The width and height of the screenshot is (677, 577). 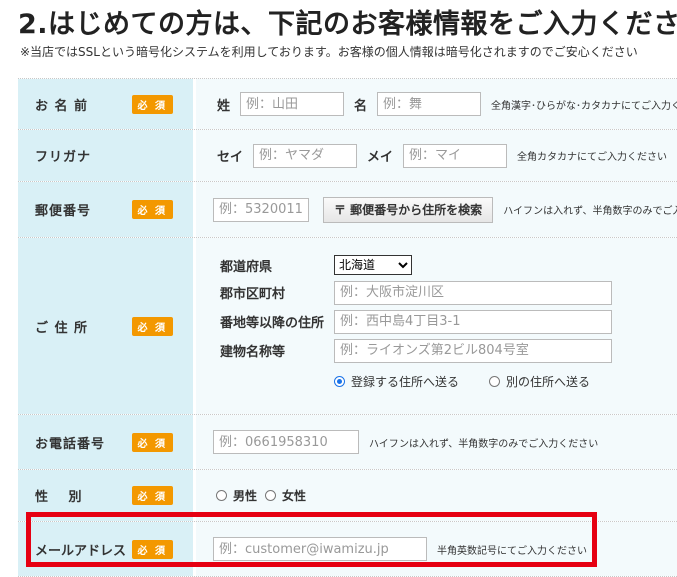 What do you see at coordinates (272, 323) in the screenshot?
I see `street-label: 番地等以降の住所` at bounding box center [272, 323].